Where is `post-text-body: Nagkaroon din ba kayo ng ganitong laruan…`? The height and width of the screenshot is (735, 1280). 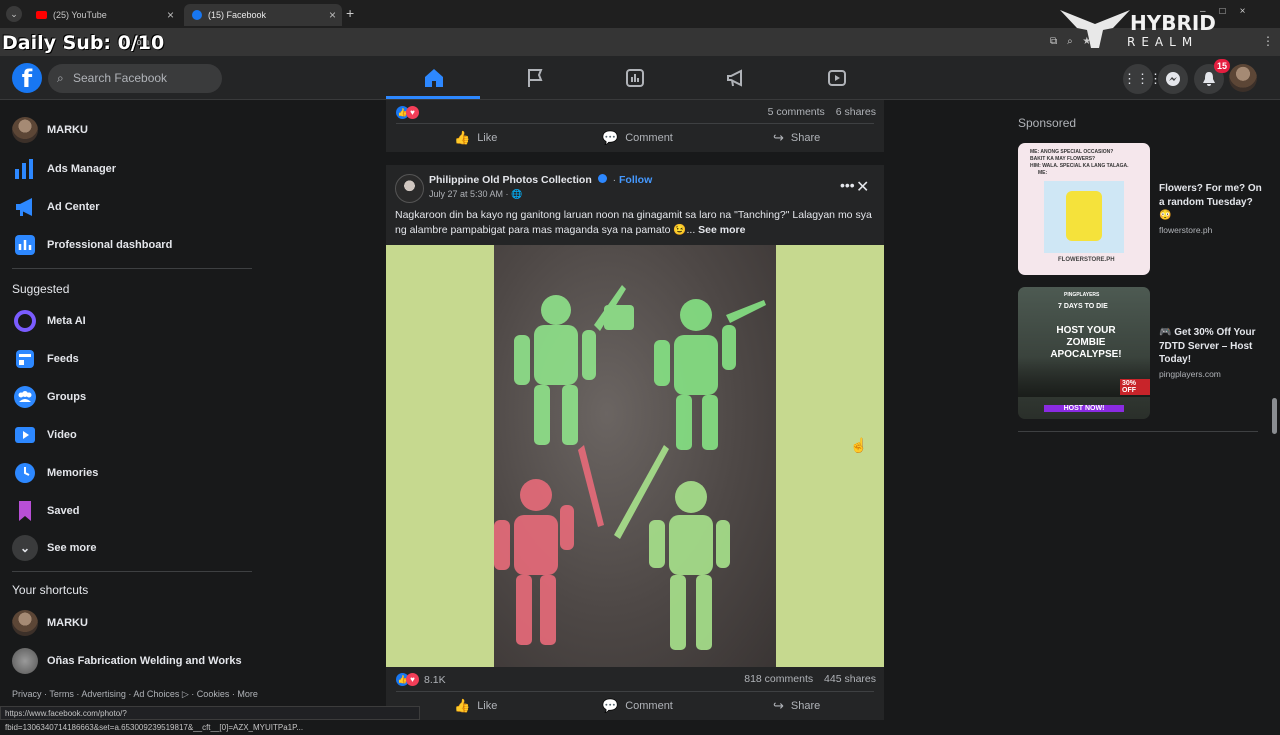 post-text-body: Nagkaroon din ba kayo ng ganitong laruan… is located at coordinates (633, 222).